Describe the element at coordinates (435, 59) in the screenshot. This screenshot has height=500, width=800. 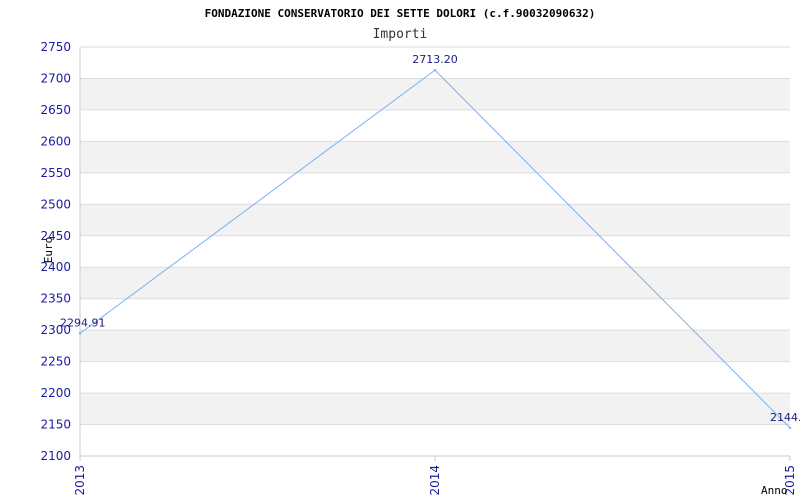
I see `data-label: 2713.20` at that location.